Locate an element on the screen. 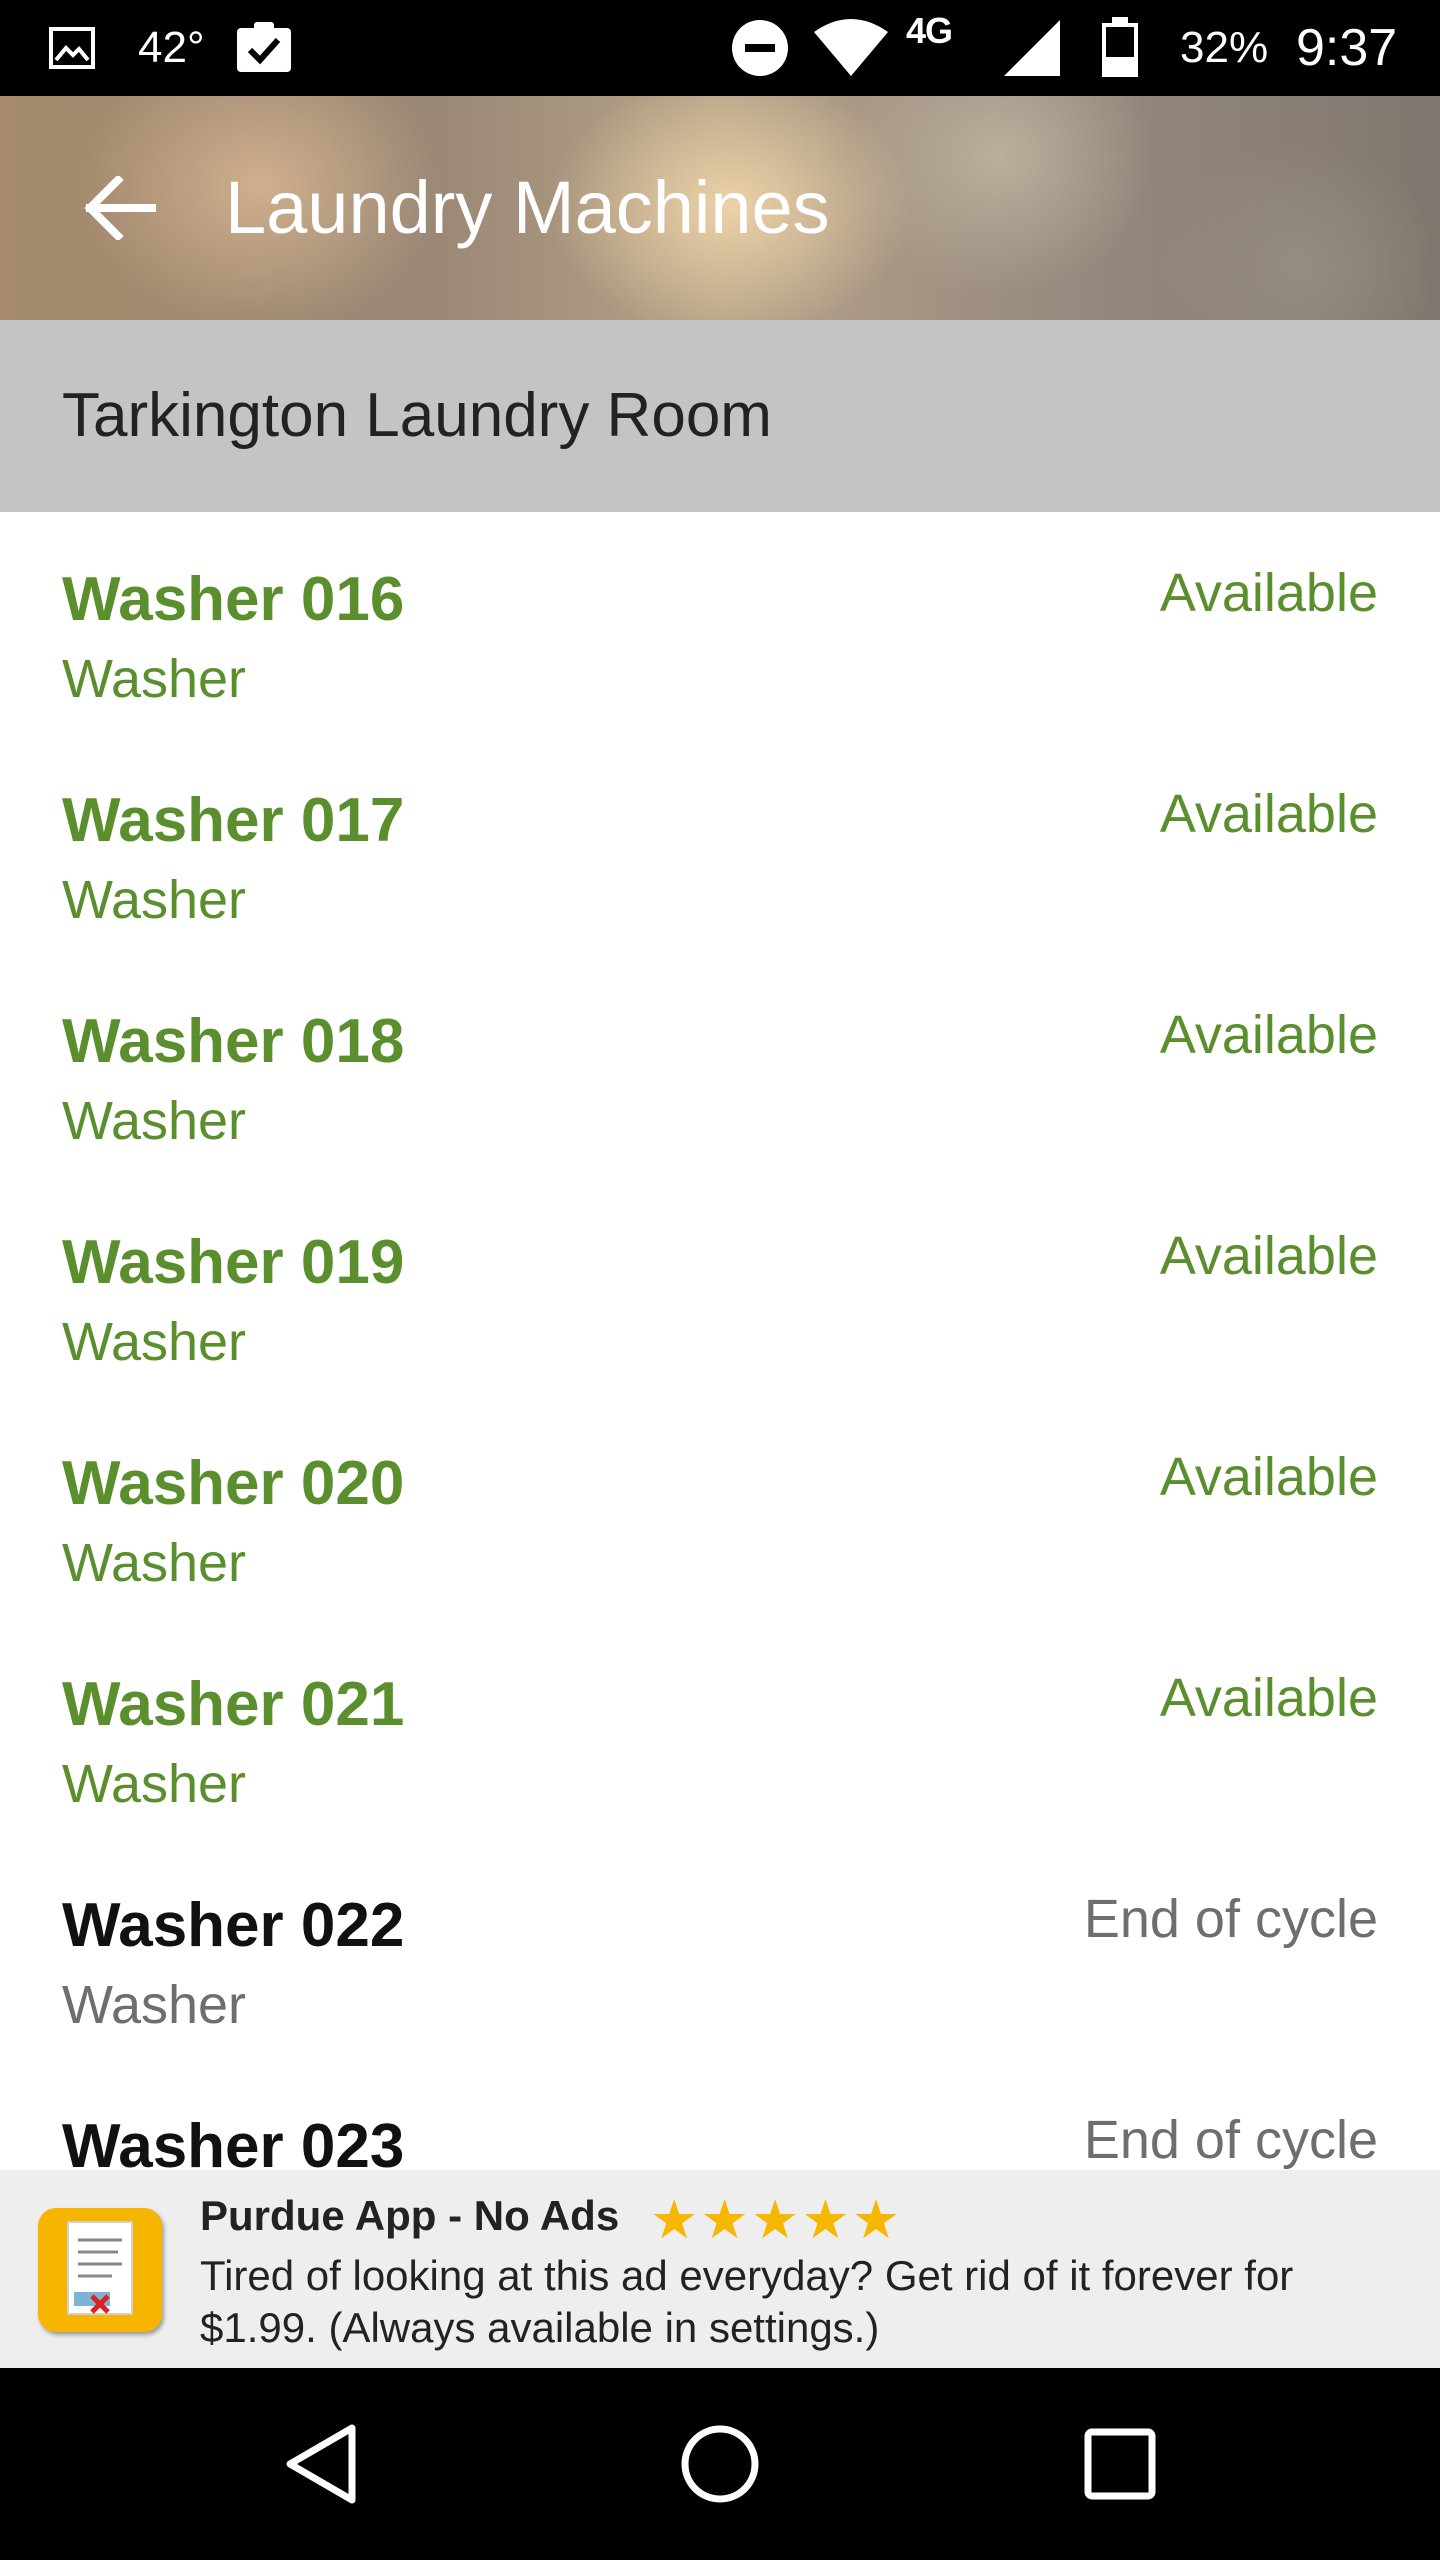 This screenshot has width=1440, height=2560. lte-icon: 4G is located at coordinates (929, 40).